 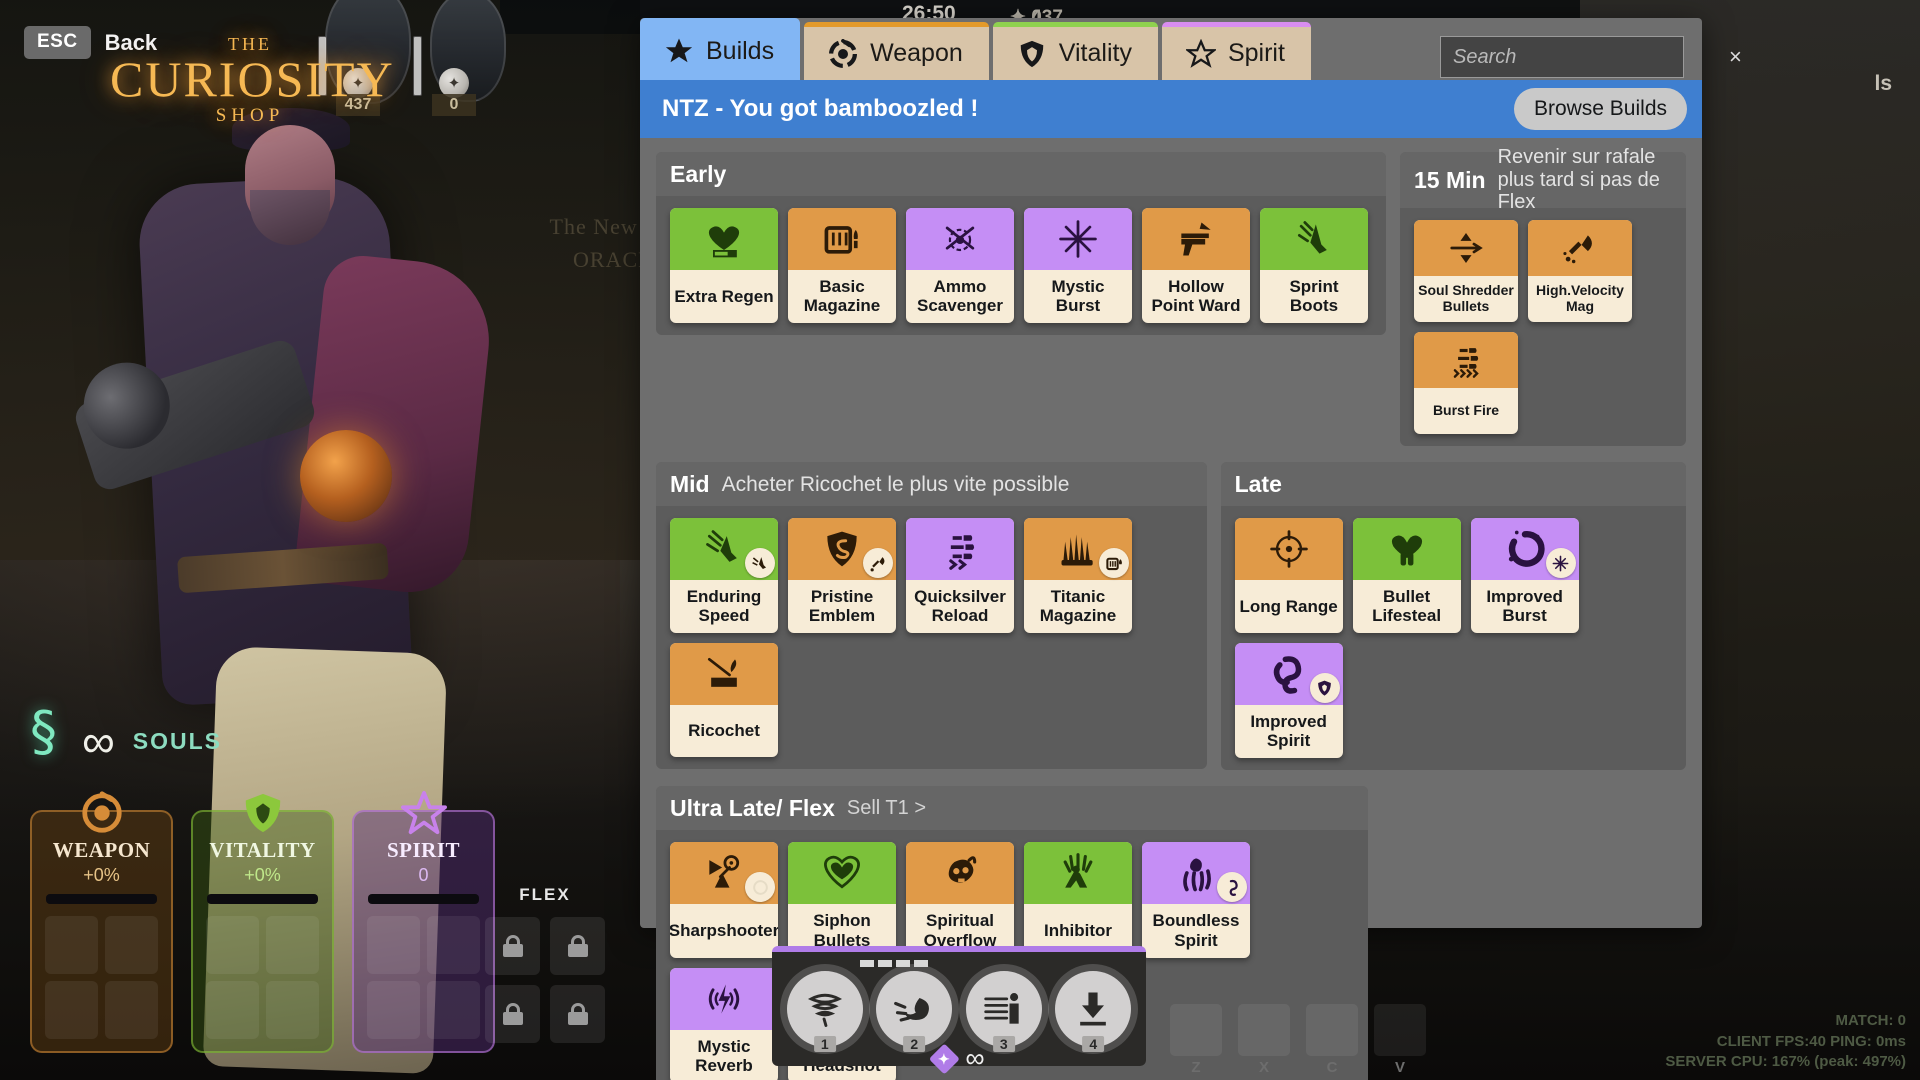 I want to click on shield-badge-icon, so click(x=1324, y=688).